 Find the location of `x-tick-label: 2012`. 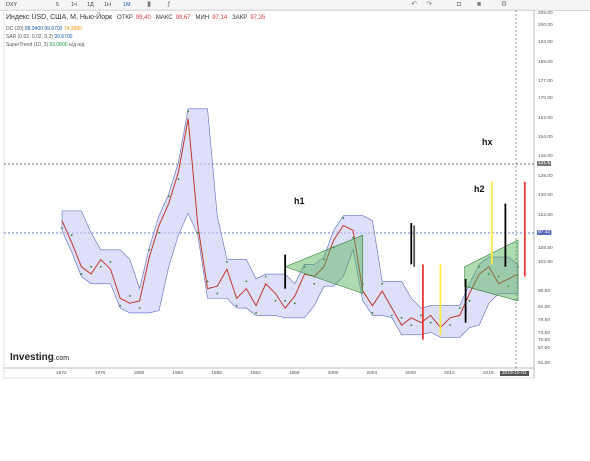

x-tick-label: 2012 is located at coordinates (449, 373).